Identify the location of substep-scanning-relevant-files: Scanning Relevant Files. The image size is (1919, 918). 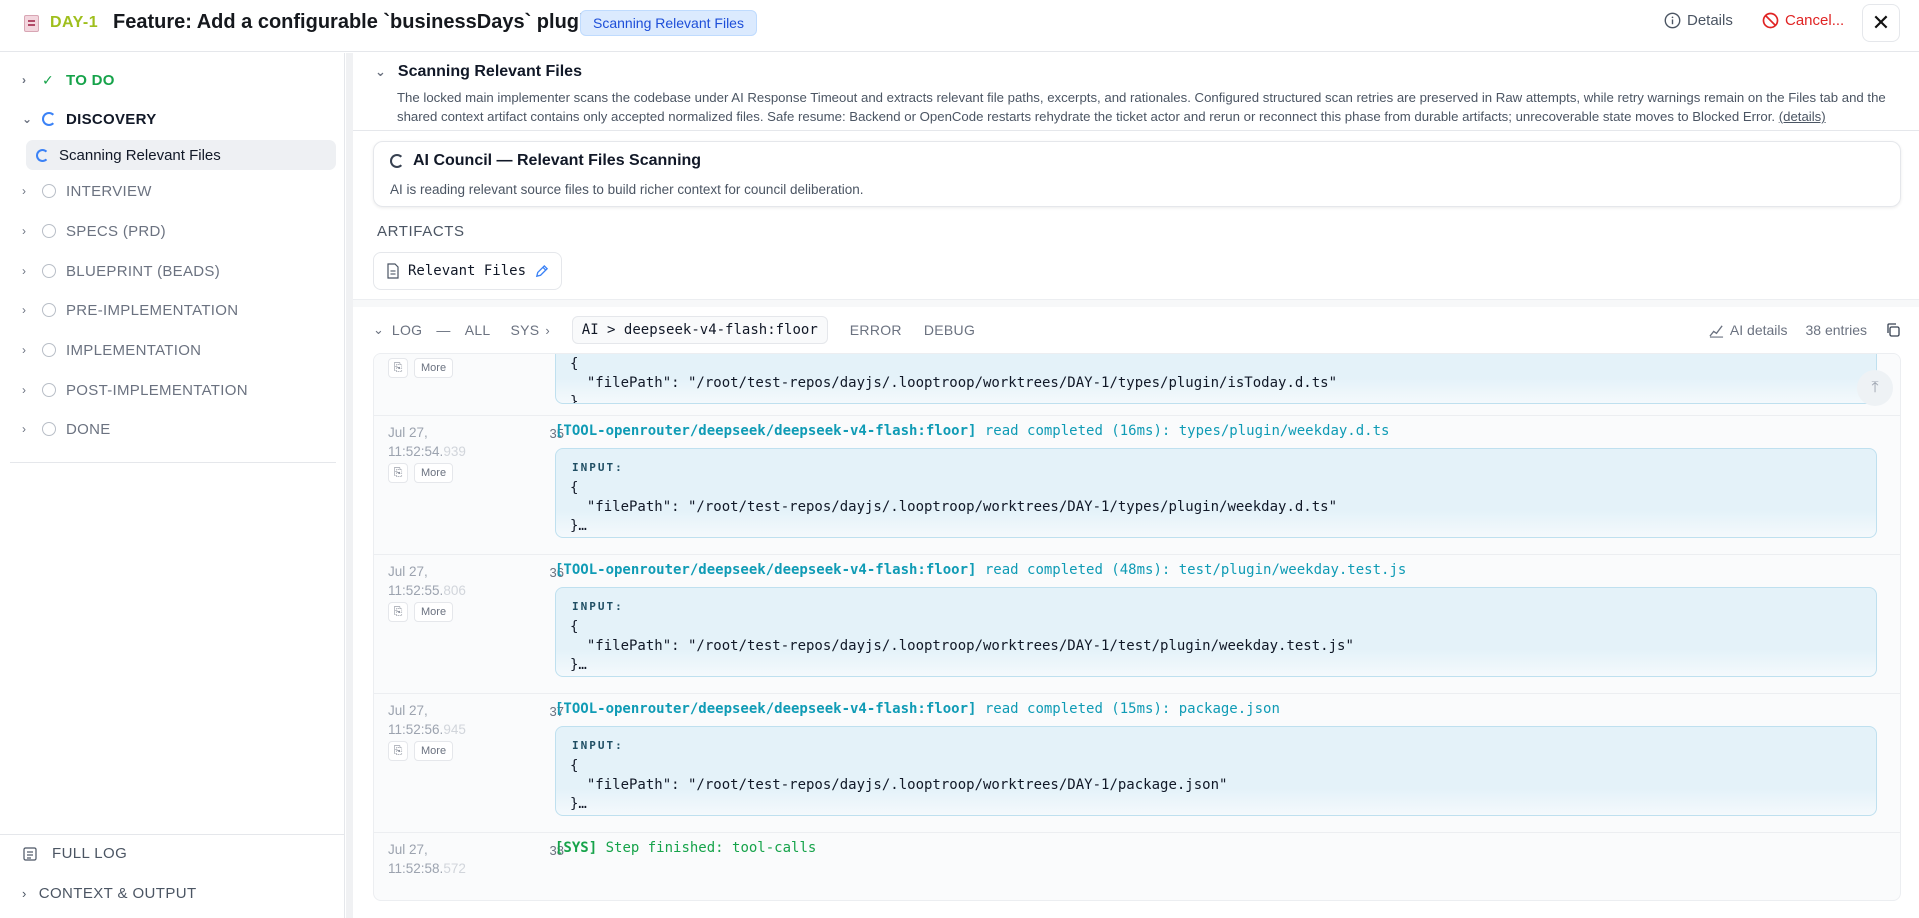
(181, 155).